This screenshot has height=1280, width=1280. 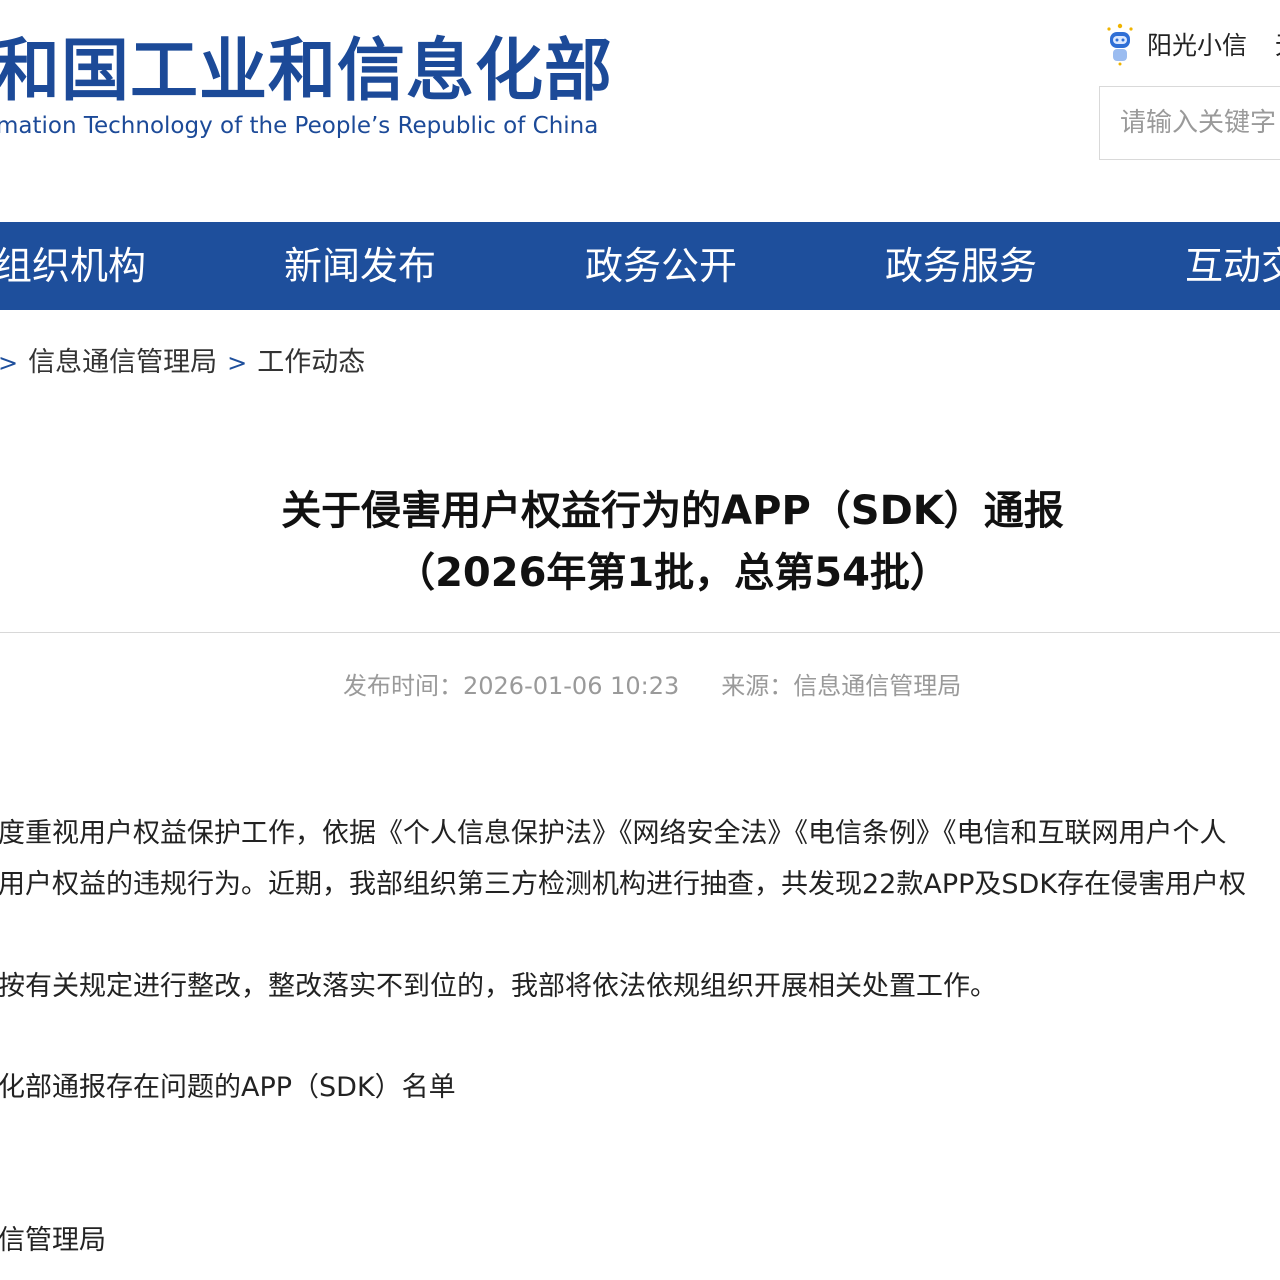 I want to click on attachment-link: 化部通报存在问题的APP（SDK）名单, so click(x=228, y=1088).